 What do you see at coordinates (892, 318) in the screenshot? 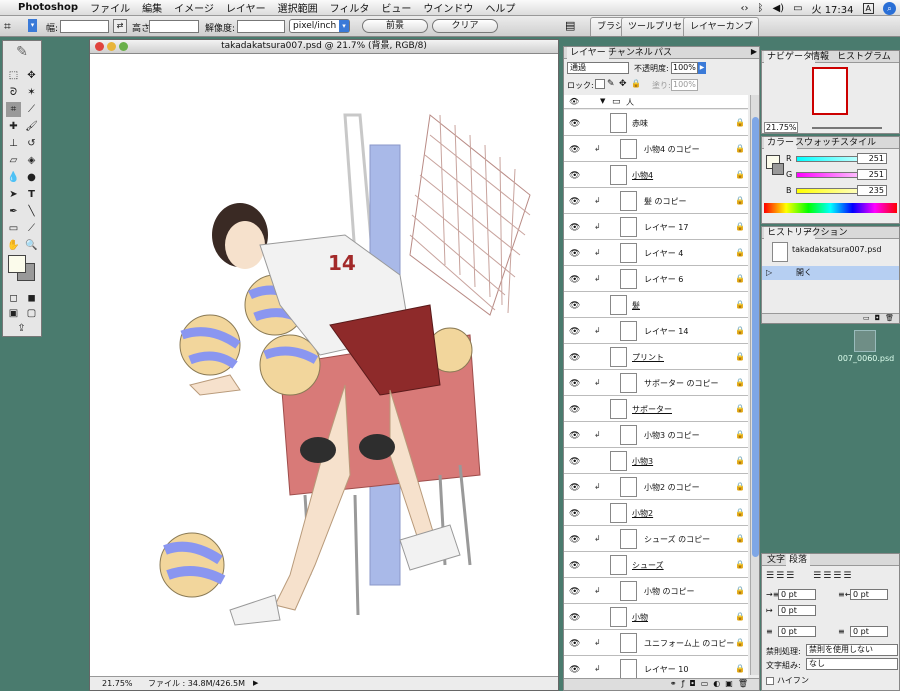
I see `history-trash-icon: 🗑` at bounding box center [892, 318].